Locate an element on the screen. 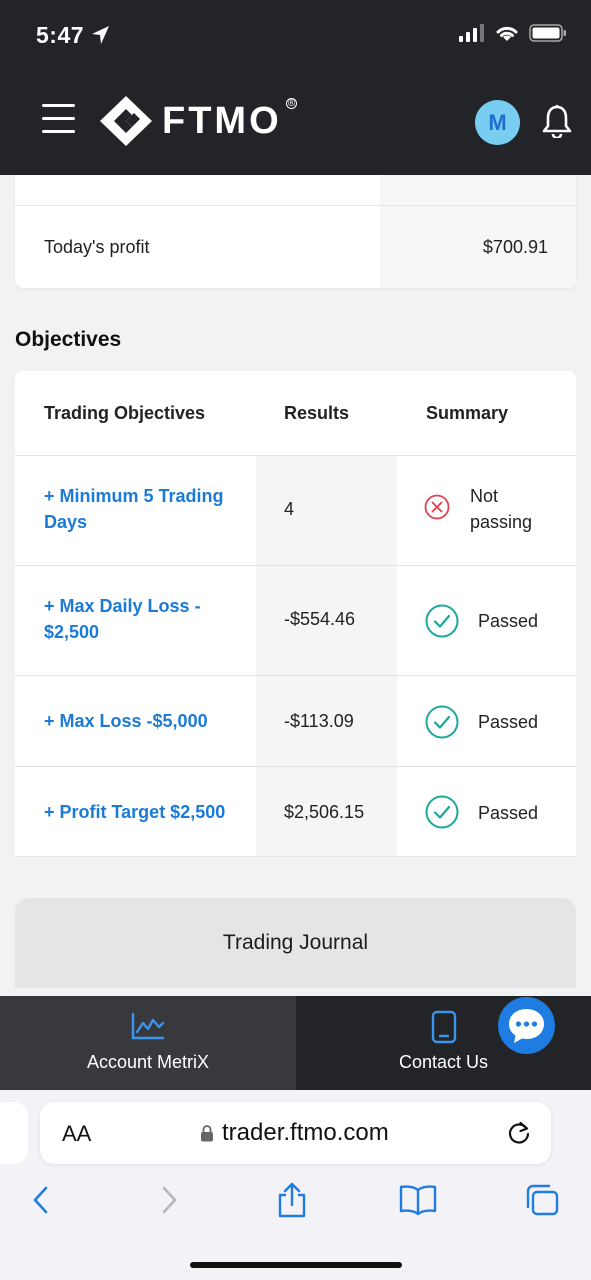 This screenshot has width=591, height=1280. wifi-icon is located at coordinates (507, 33).